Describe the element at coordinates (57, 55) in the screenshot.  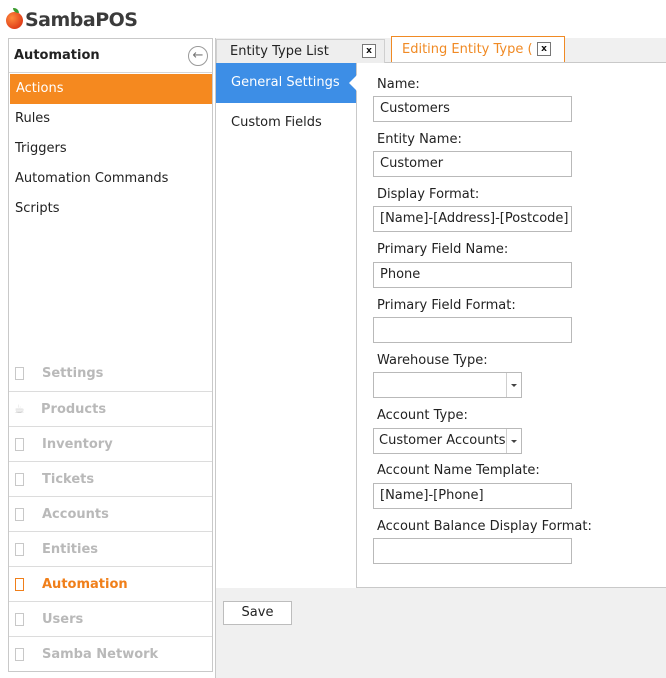
I see `nav-title: Automation` at that location.